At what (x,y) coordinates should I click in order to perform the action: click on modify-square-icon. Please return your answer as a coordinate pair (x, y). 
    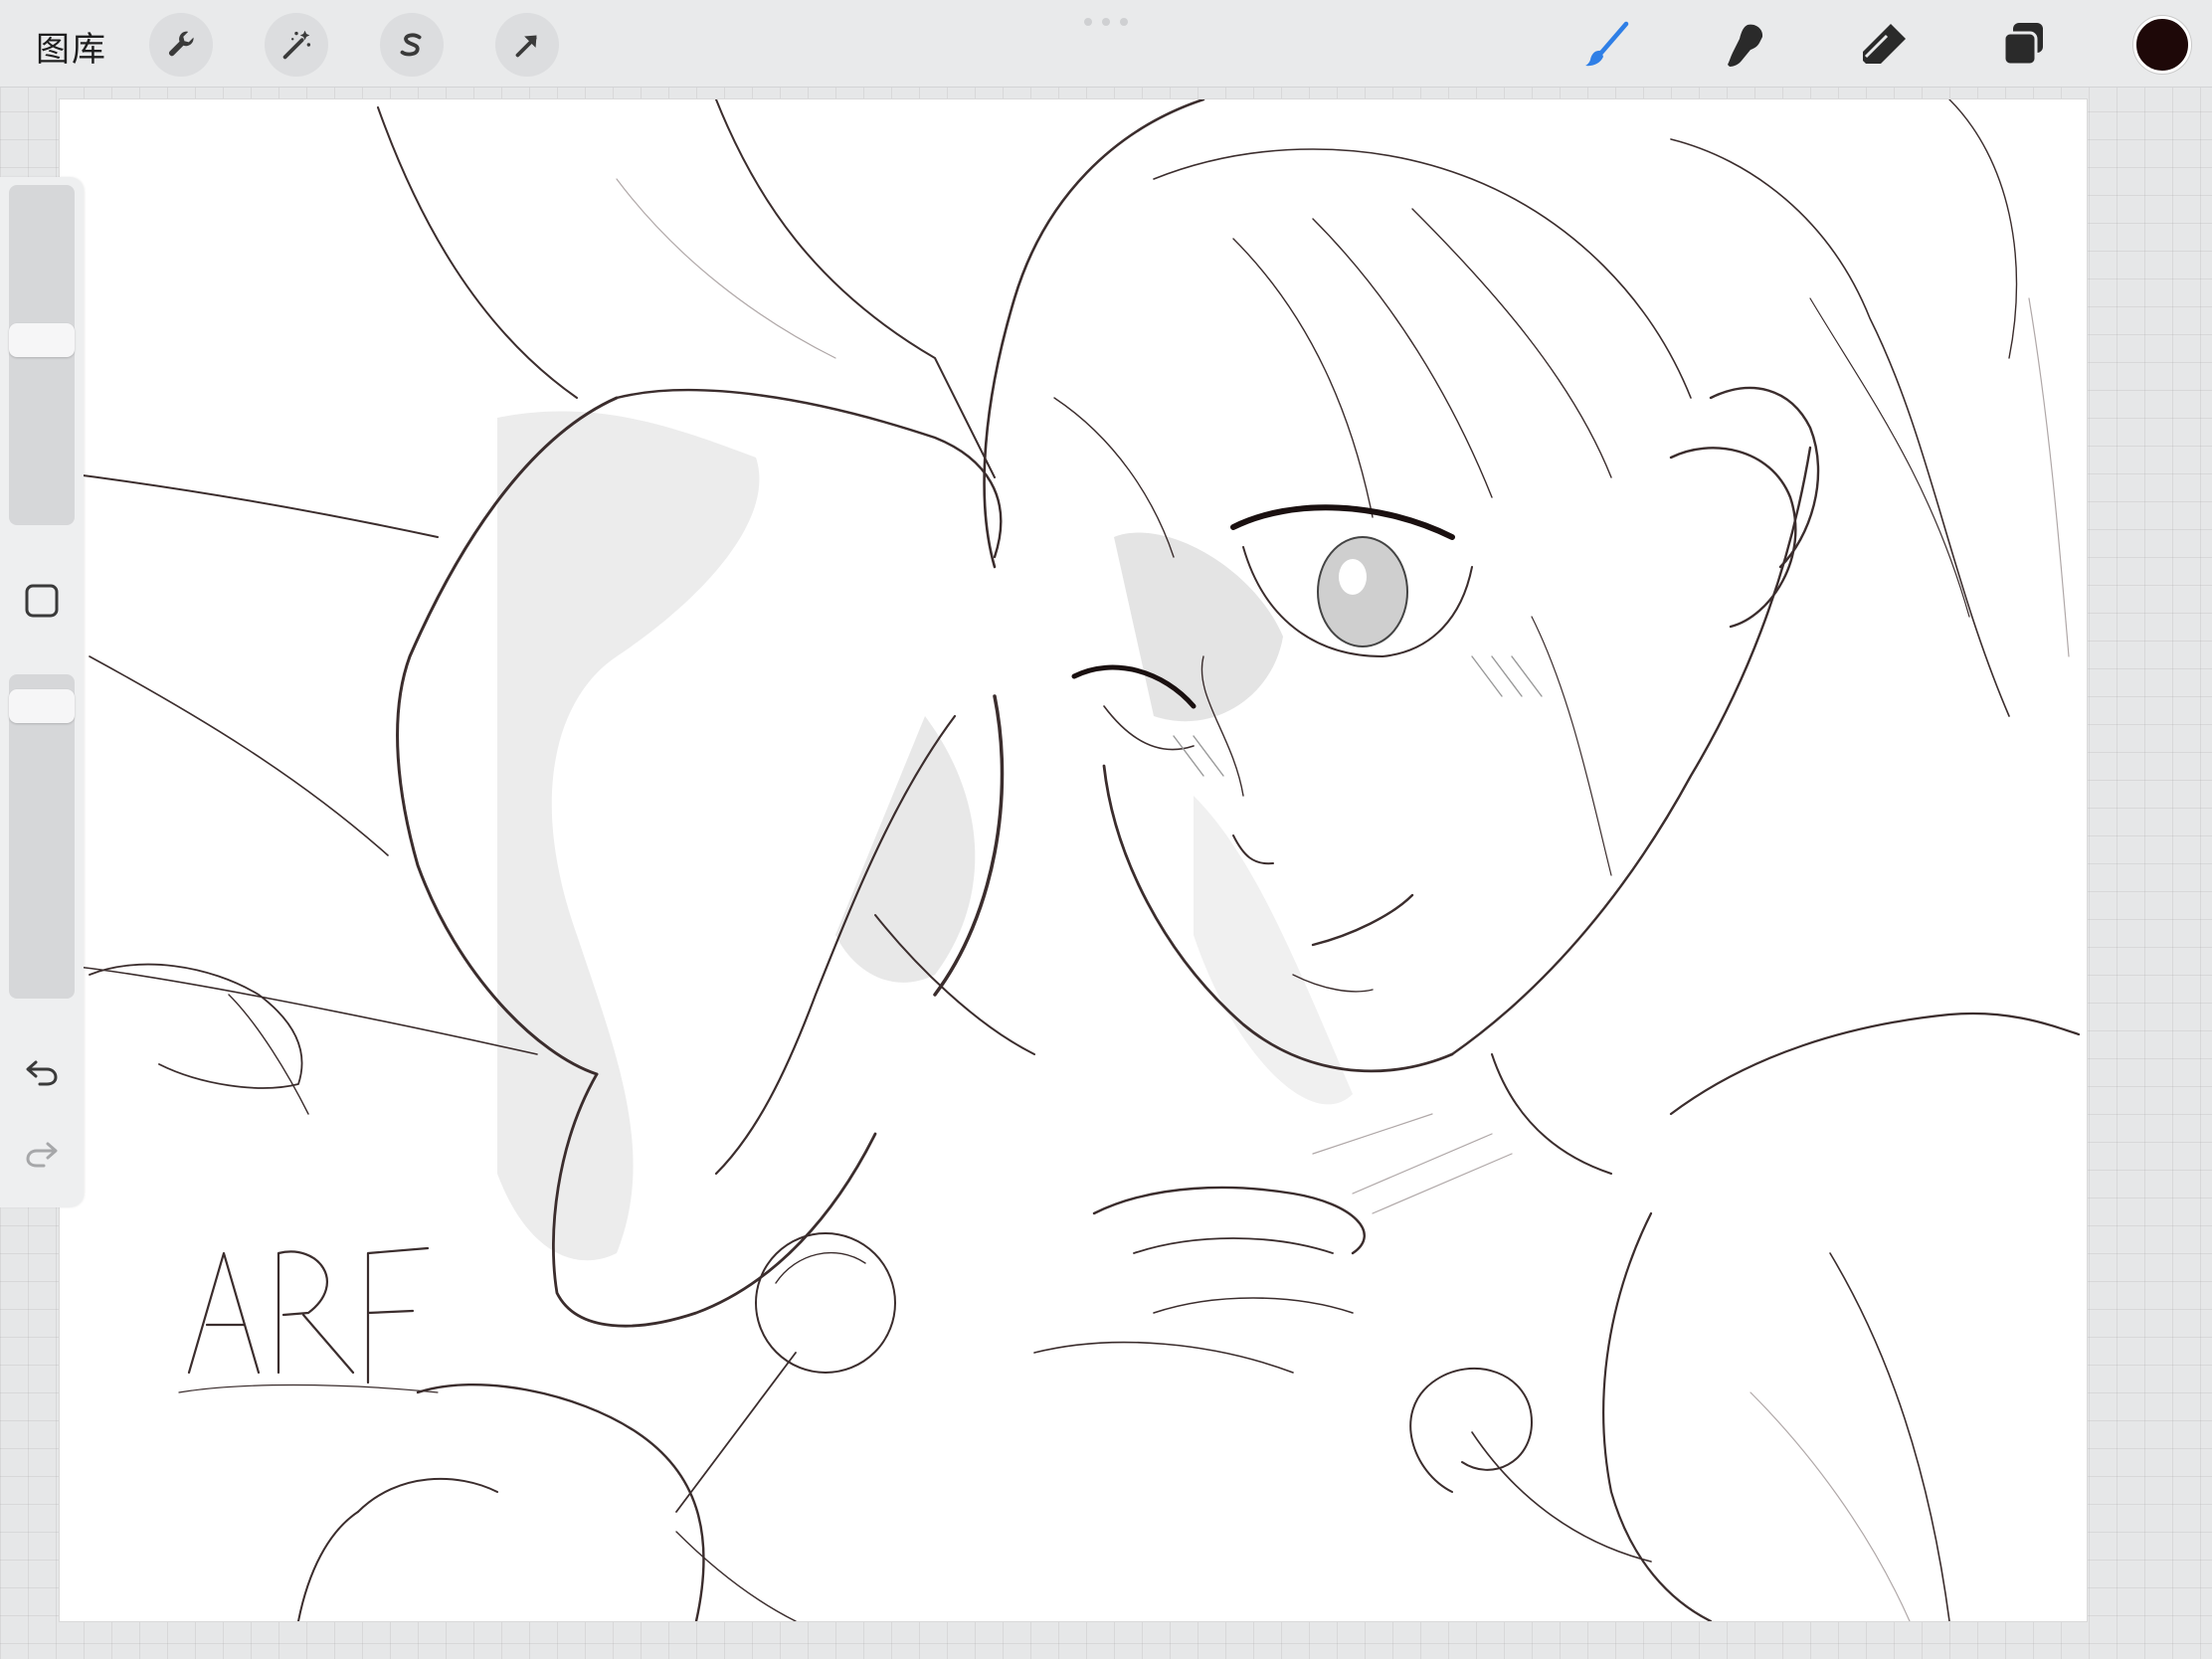
    Looking at the image, I should click on (42, 601).